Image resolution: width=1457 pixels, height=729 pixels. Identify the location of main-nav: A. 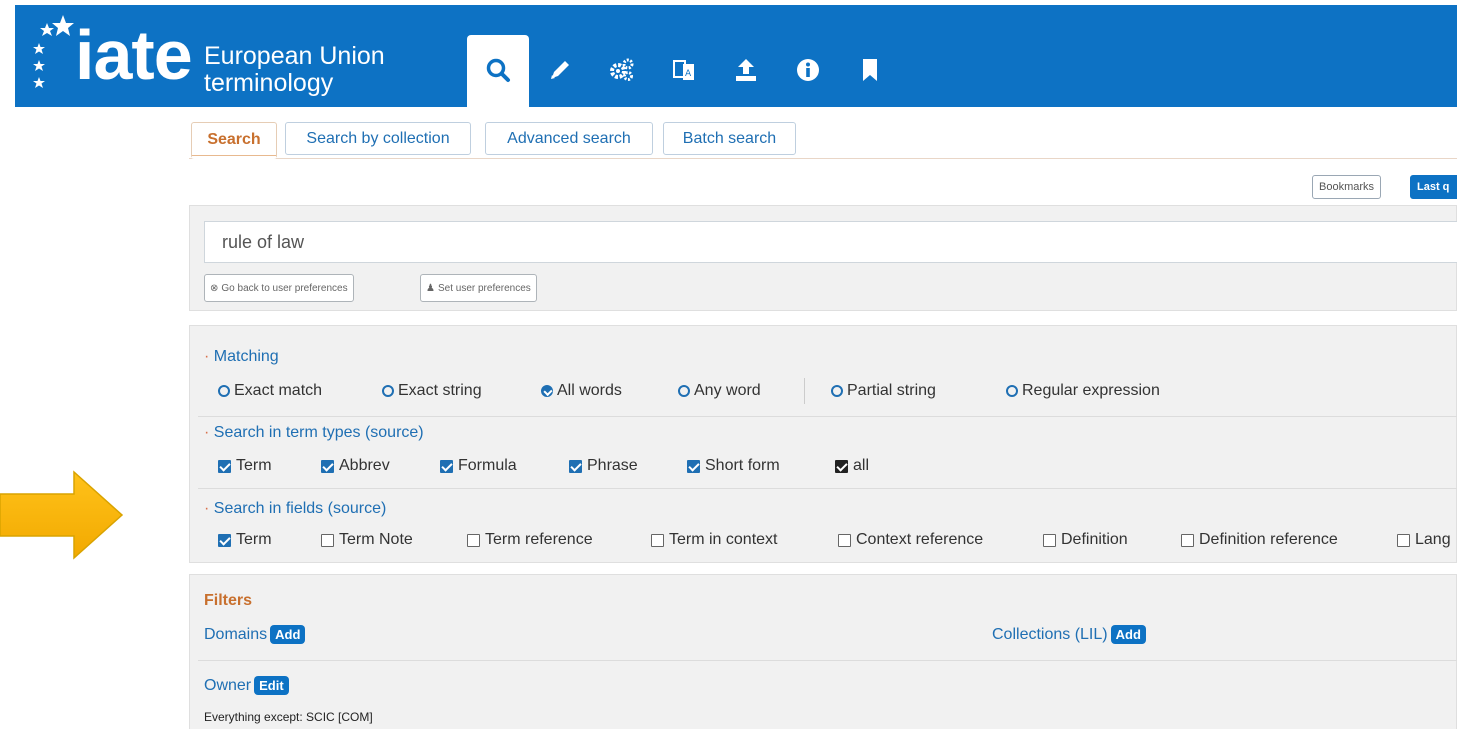
(684, 73).